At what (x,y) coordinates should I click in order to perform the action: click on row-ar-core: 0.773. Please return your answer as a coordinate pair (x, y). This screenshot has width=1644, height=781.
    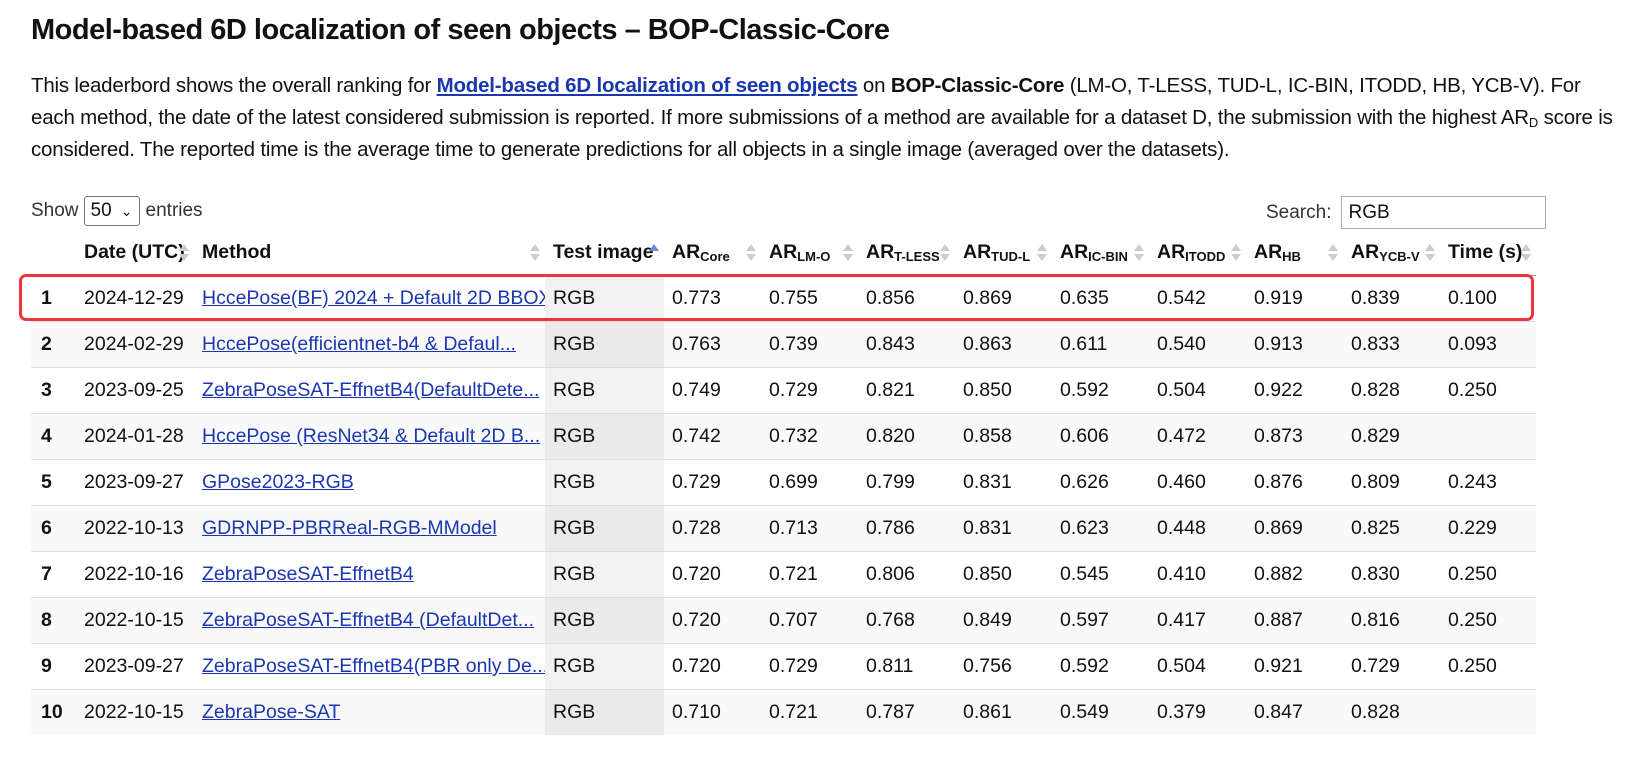
    Looking at the image, I should click on (696, 298).